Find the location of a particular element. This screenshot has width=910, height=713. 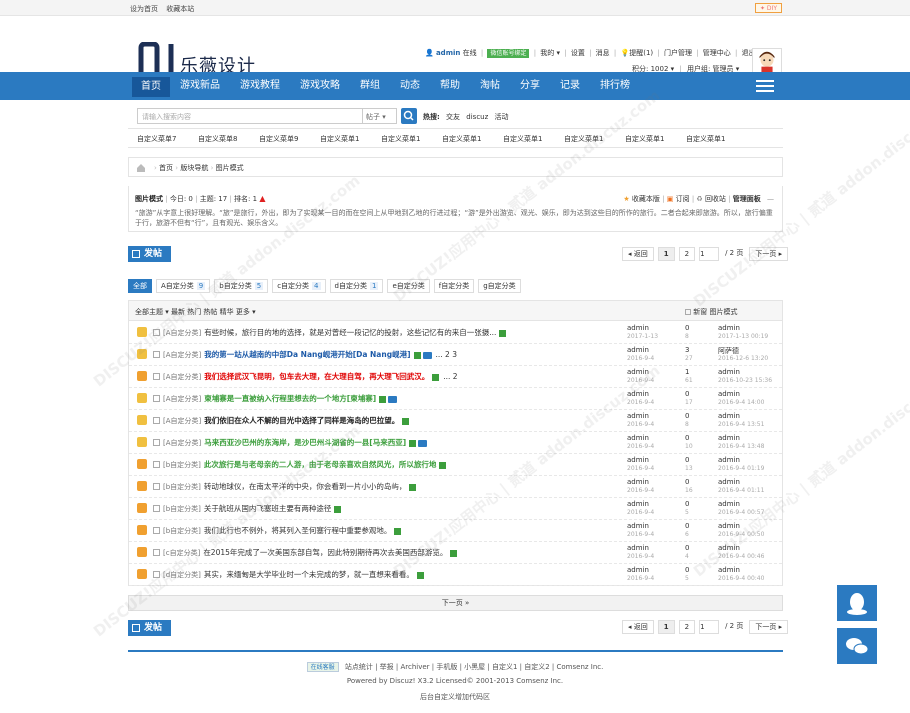

nav-item: 游戏教程 is located at coordinates (260, 86).